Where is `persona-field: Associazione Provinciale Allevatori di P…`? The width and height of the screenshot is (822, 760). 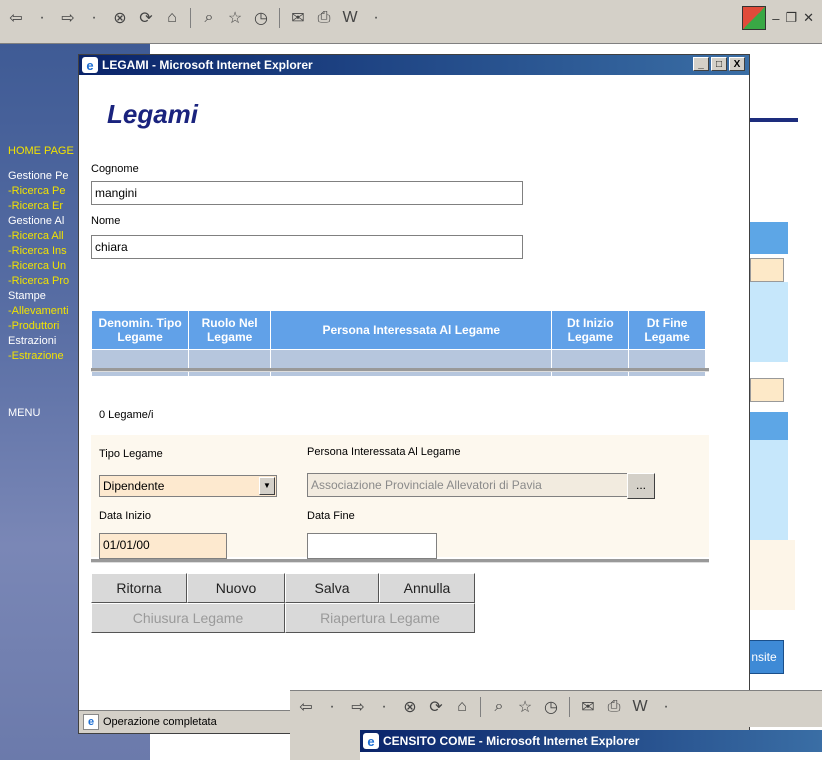
persona-field: Associazione Provinciale Allevatori di P… is located at coordinates (468, 485).